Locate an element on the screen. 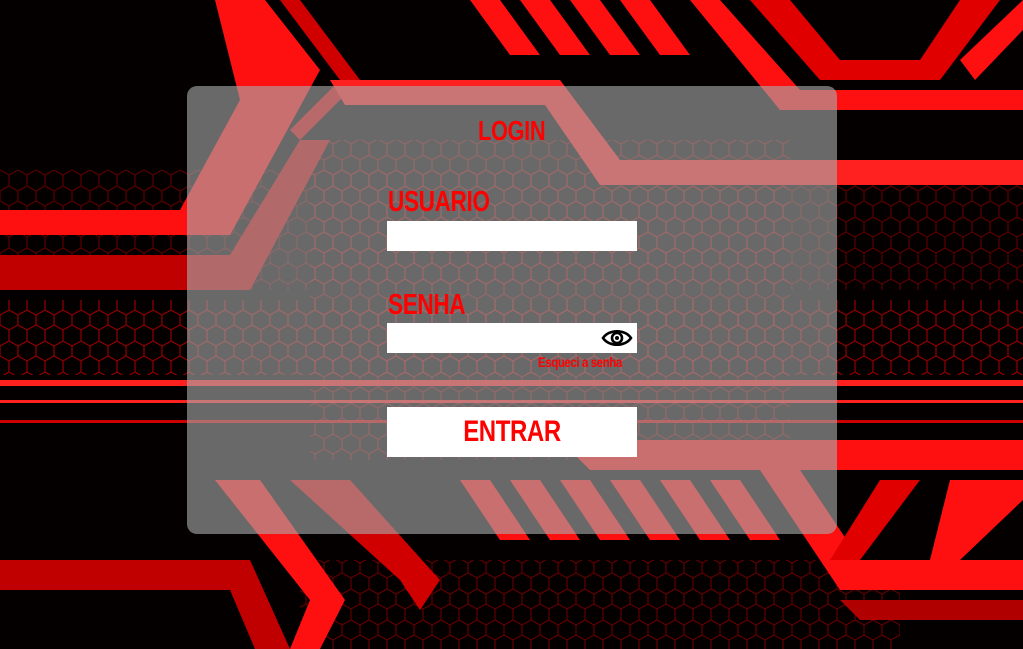  submit-button: ENTRAR is located at coordinates (512, 432).